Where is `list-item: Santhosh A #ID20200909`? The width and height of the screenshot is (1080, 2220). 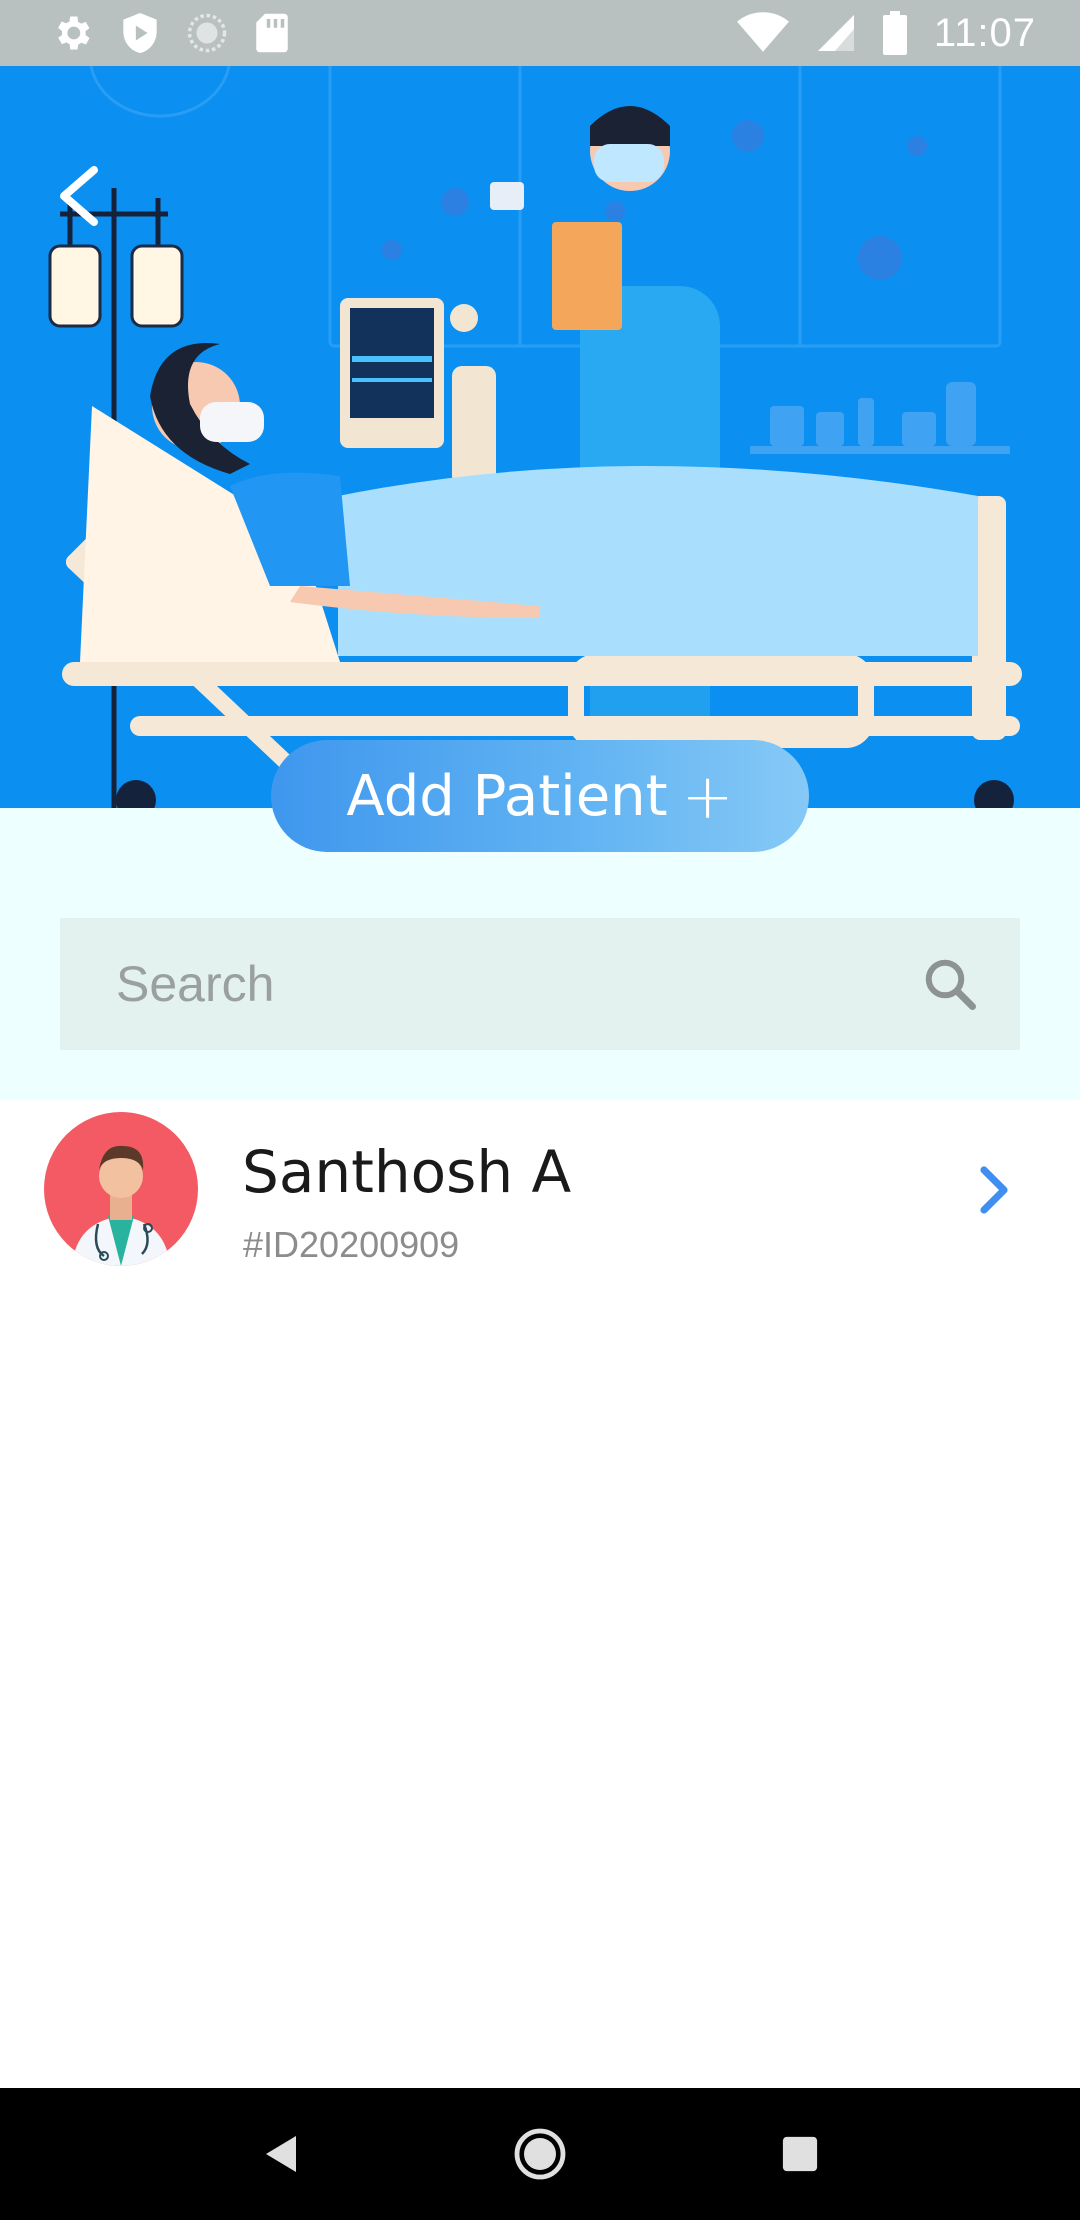 list-item: Santhosh A #ID20200909 is located at coordinates (540, 1185).